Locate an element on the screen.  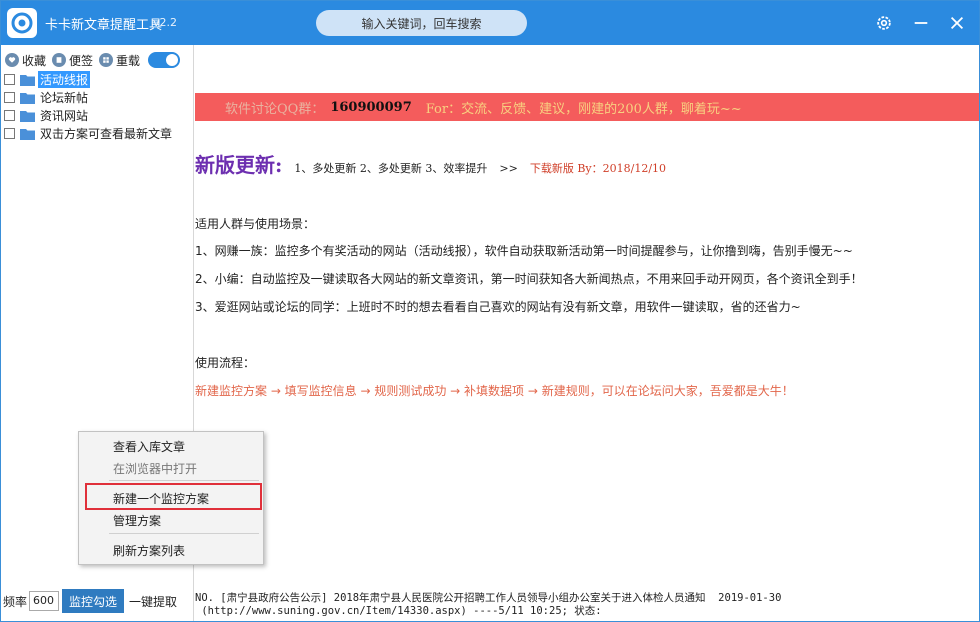
app-logo-icon is located at coordinates (22, 23).